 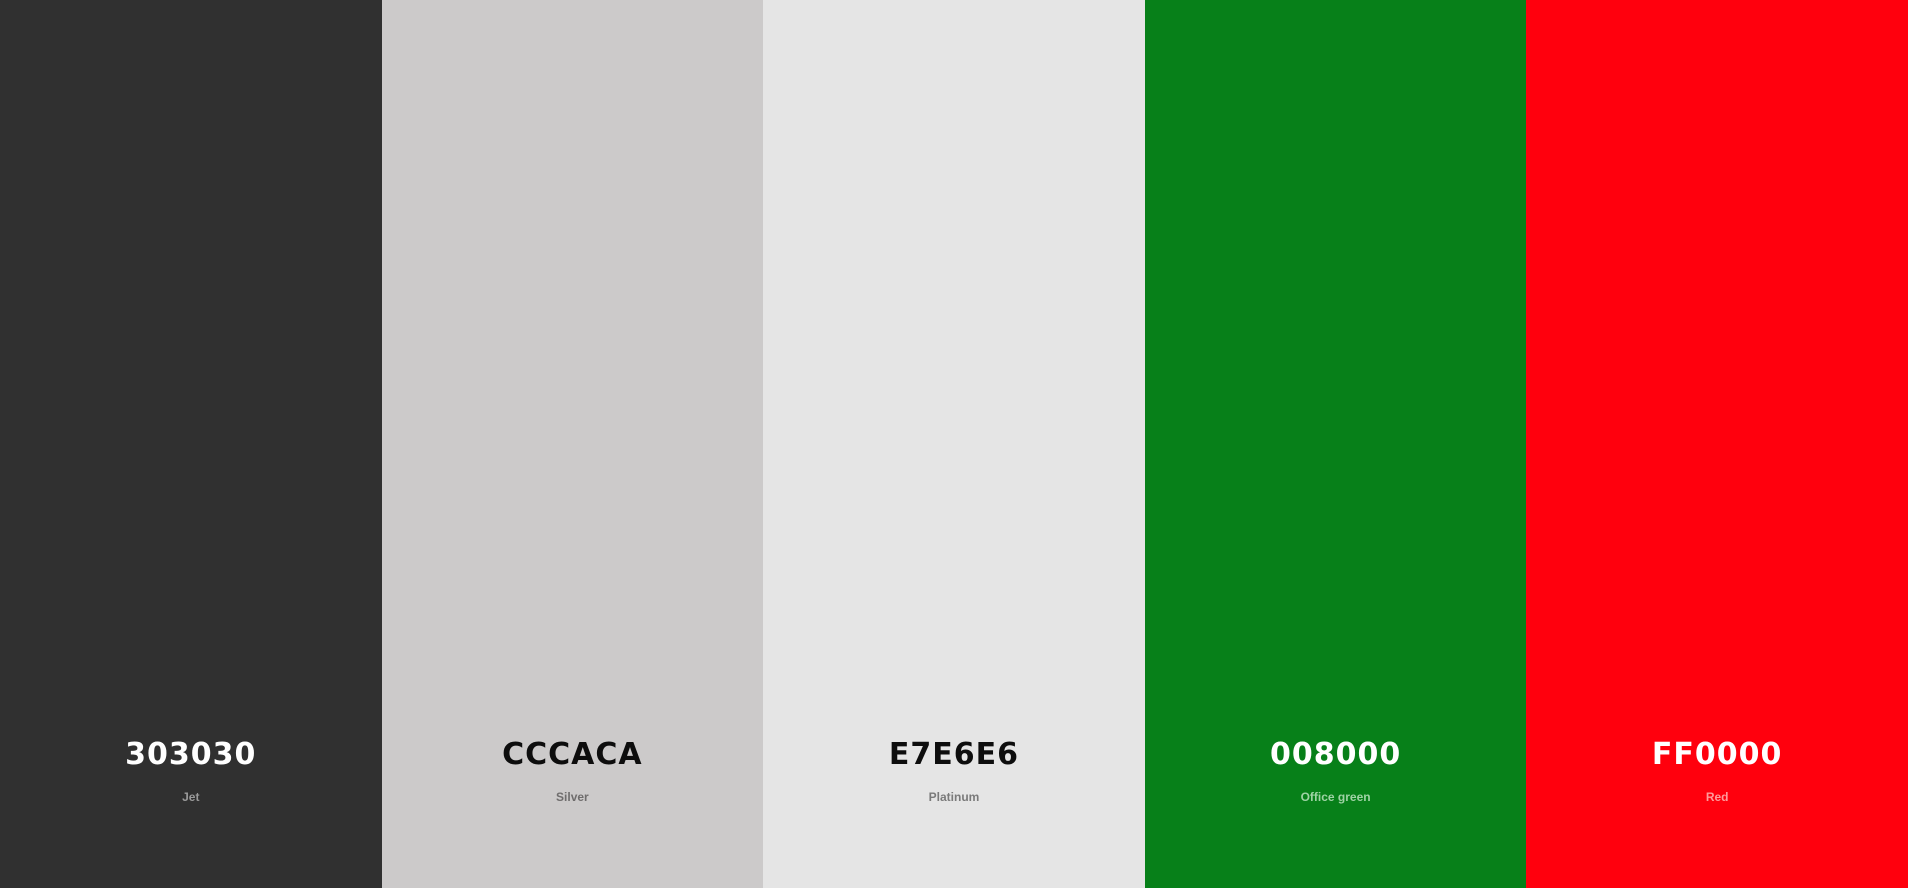 What do you see at coordinates (572, 797) in the screenshot?
I see `swatch-color-name: Silver` at bounding box center [572, 797].